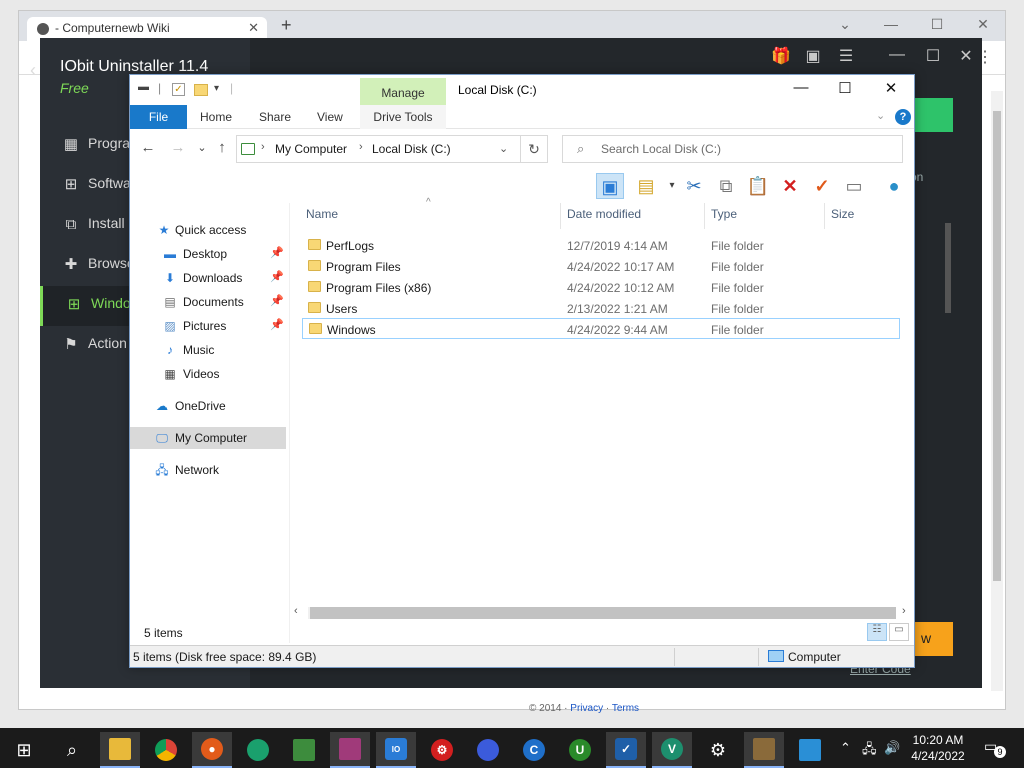  Describe the element at coordinates (403, 92) in the screenshot. I see `tab-manage: Manage` at that location.